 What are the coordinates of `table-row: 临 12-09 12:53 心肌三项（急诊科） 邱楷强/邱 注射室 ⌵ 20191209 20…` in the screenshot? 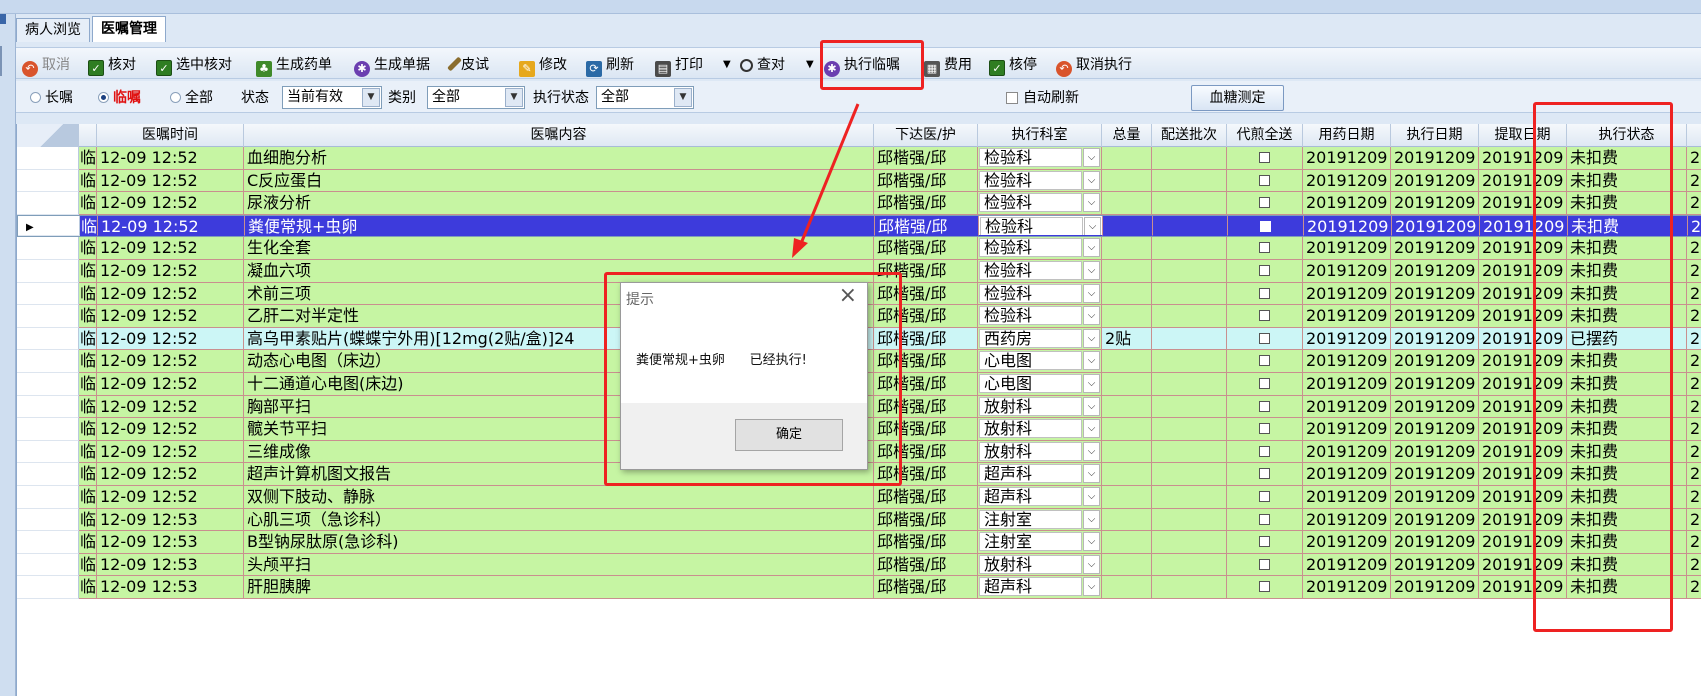 It's located at (859, 520).